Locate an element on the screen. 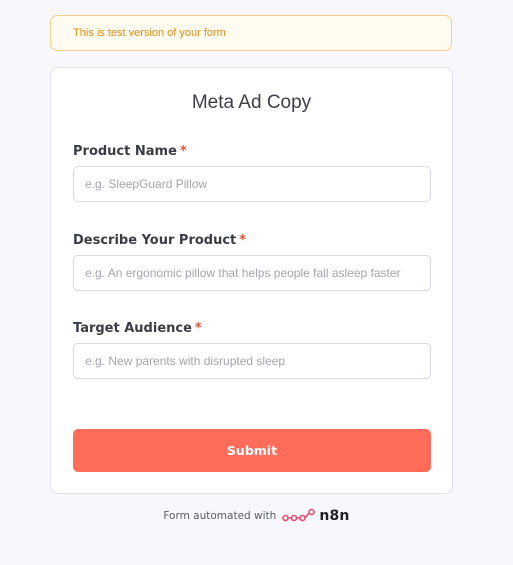 This screenshot has height=565, width=513. target-audience-label: Target Audience * is located at coordinates (137, 328).